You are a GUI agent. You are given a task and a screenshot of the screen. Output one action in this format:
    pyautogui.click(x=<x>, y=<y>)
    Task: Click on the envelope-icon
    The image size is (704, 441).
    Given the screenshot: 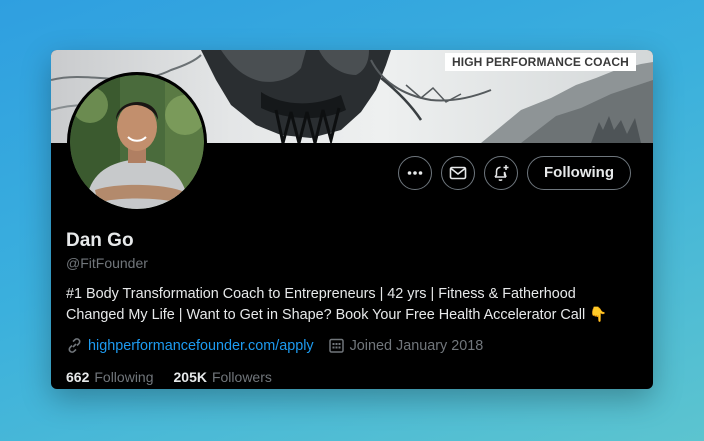 What is the action you would take?
    pyautogui.click(x=458, y=173)
    